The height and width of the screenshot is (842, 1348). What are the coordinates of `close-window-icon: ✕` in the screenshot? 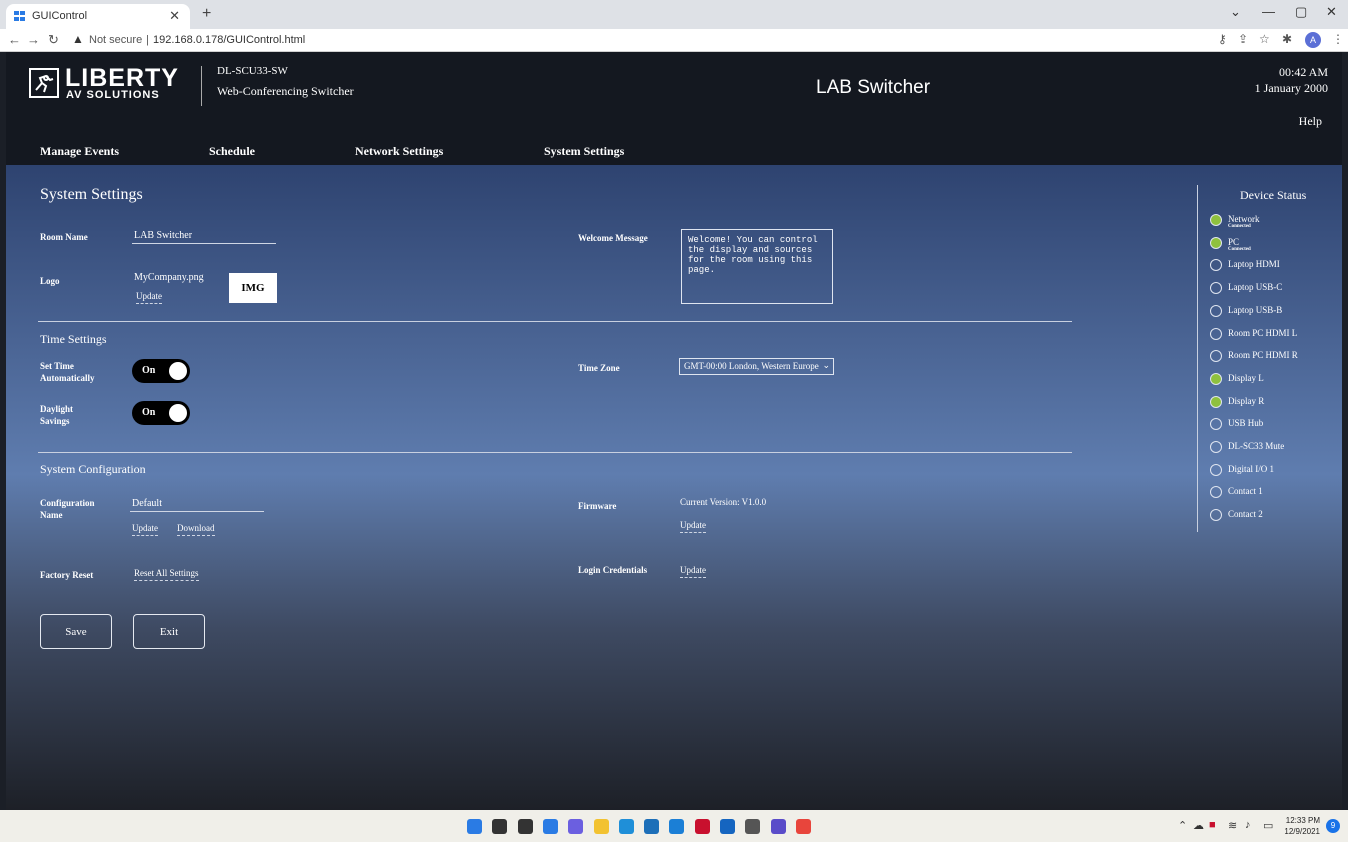 It's located at (1331, 12).